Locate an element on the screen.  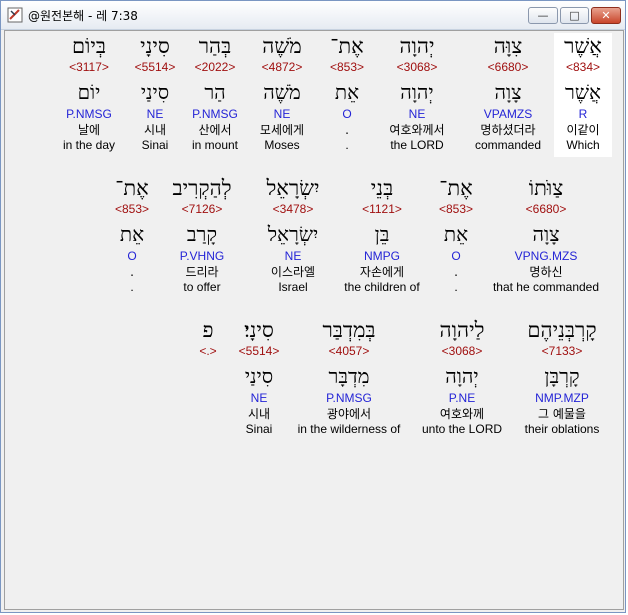
english-gloss: Moses is located at coordinates (282, 145).